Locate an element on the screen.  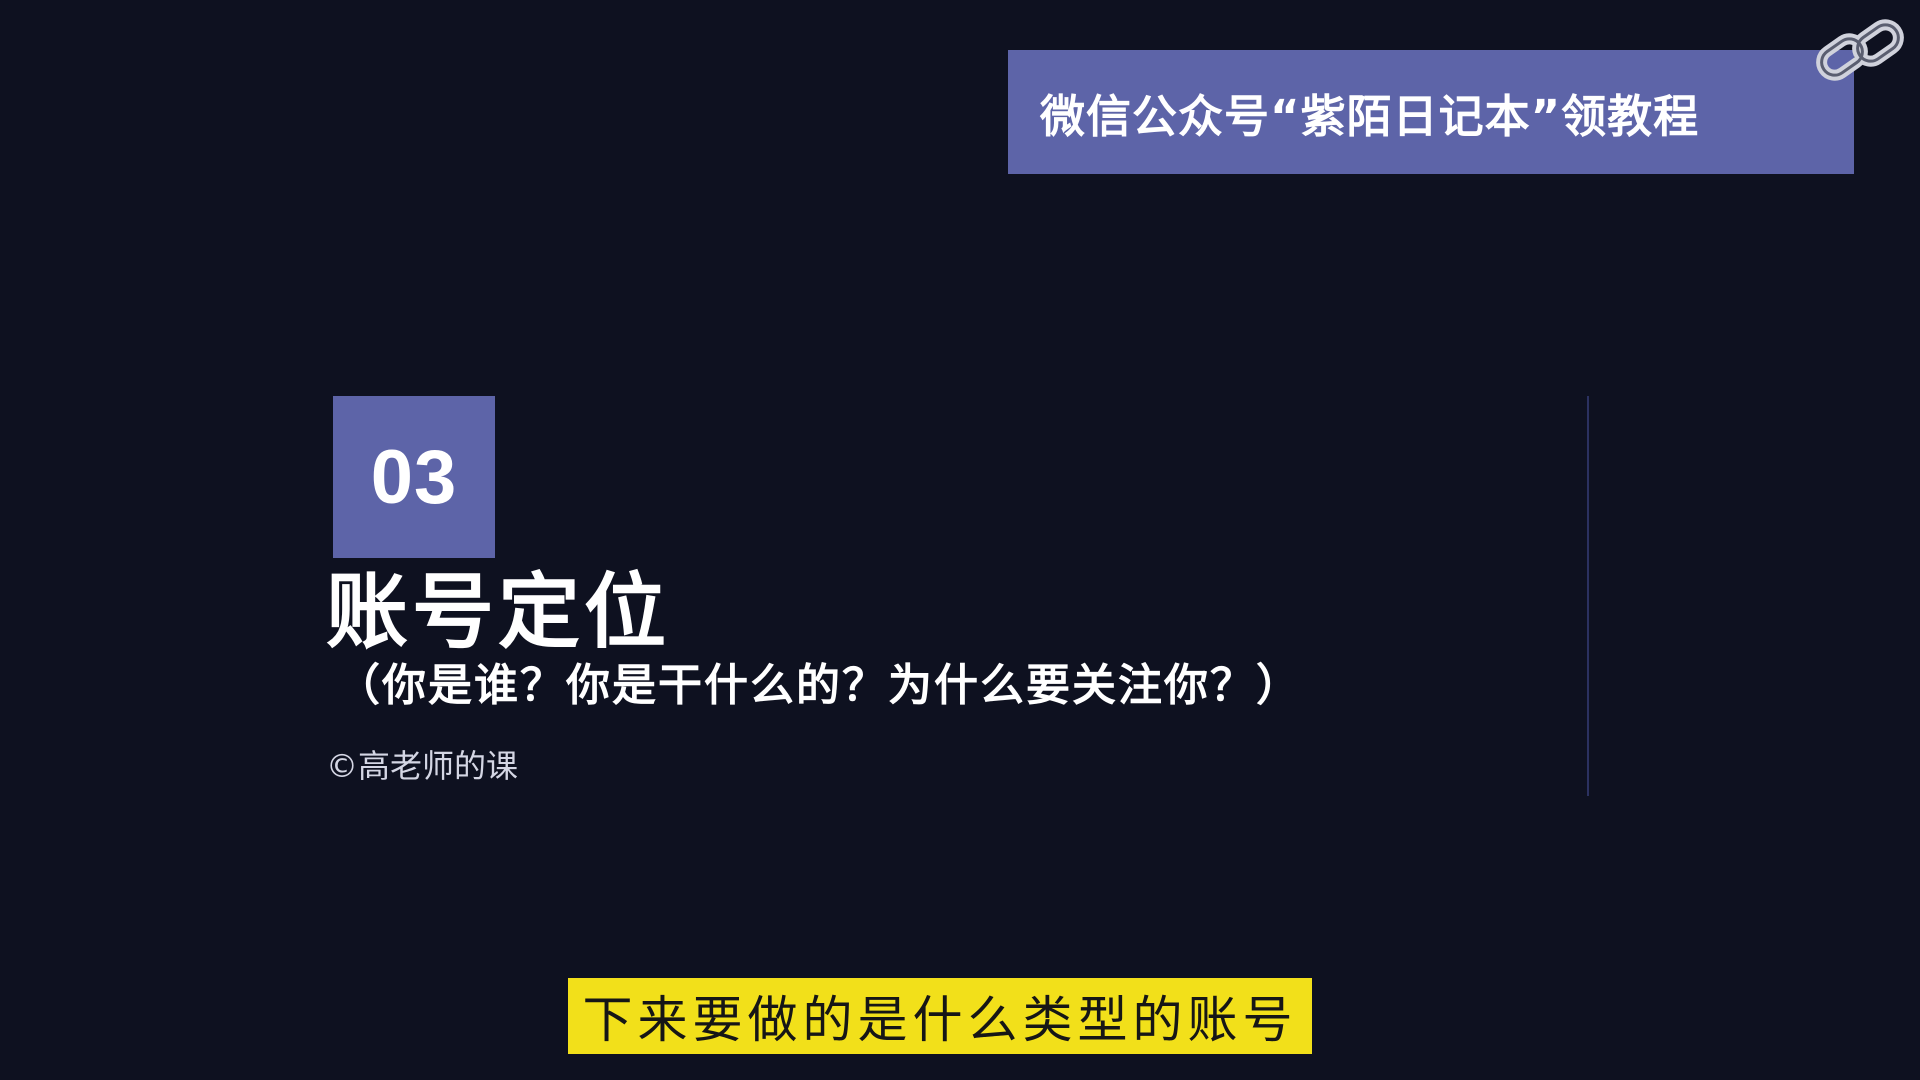
section-number-badge: 03 is located at coordinates (414, 477).